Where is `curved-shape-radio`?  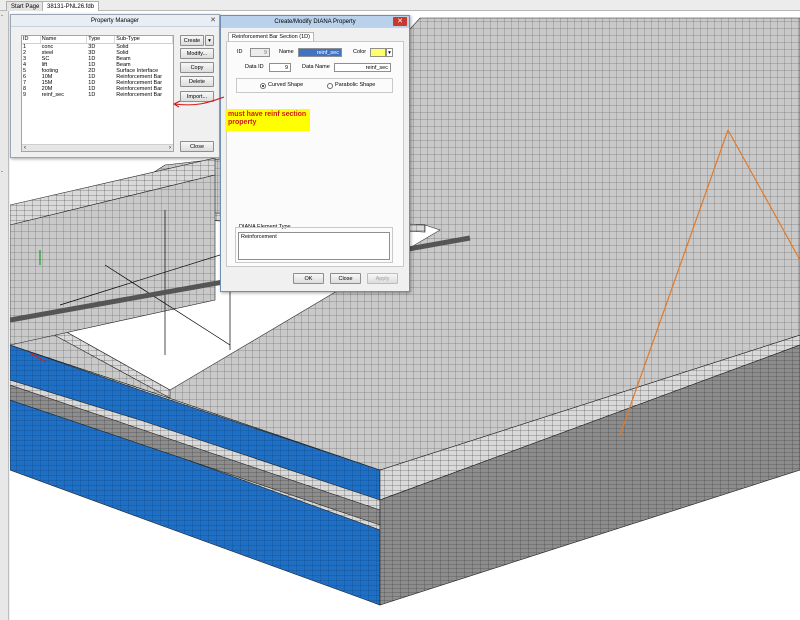
curved-shape-radio is located at coordinates (263, 86).